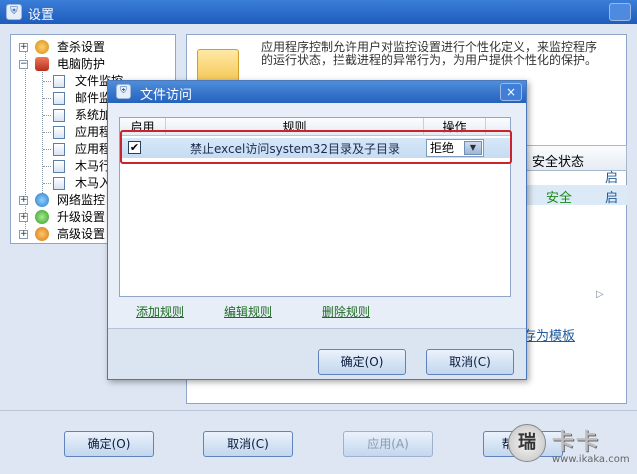  Describe the element at coordinates (41, 15) in the screenshot. I see `window-title: 设置` at that location.